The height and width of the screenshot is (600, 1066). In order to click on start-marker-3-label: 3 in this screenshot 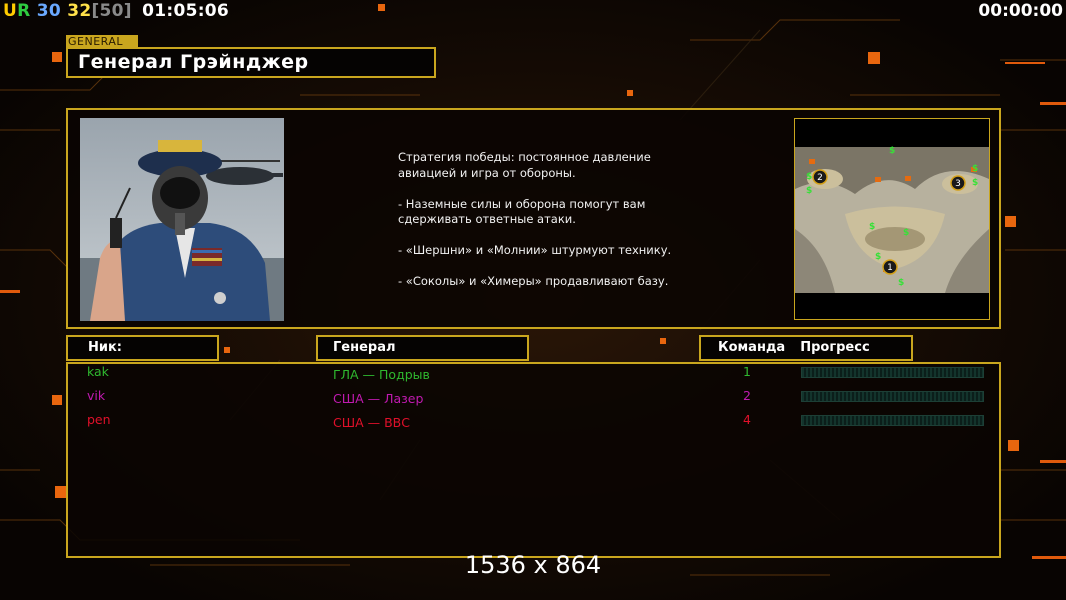, I will do `click(958, 184)`.